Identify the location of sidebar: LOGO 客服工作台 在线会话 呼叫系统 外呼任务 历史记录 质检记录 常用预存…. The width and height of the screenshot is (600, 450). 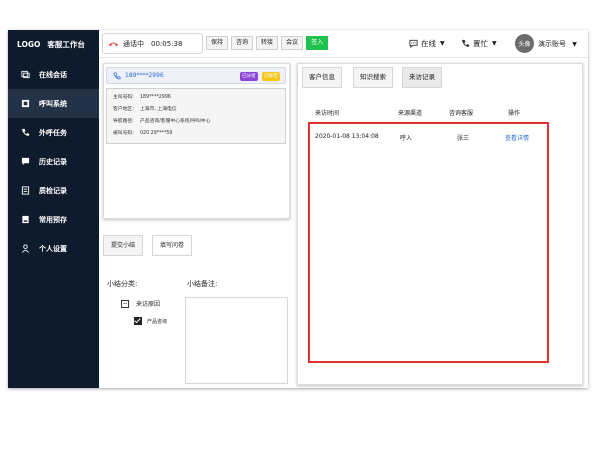
(53, 209).